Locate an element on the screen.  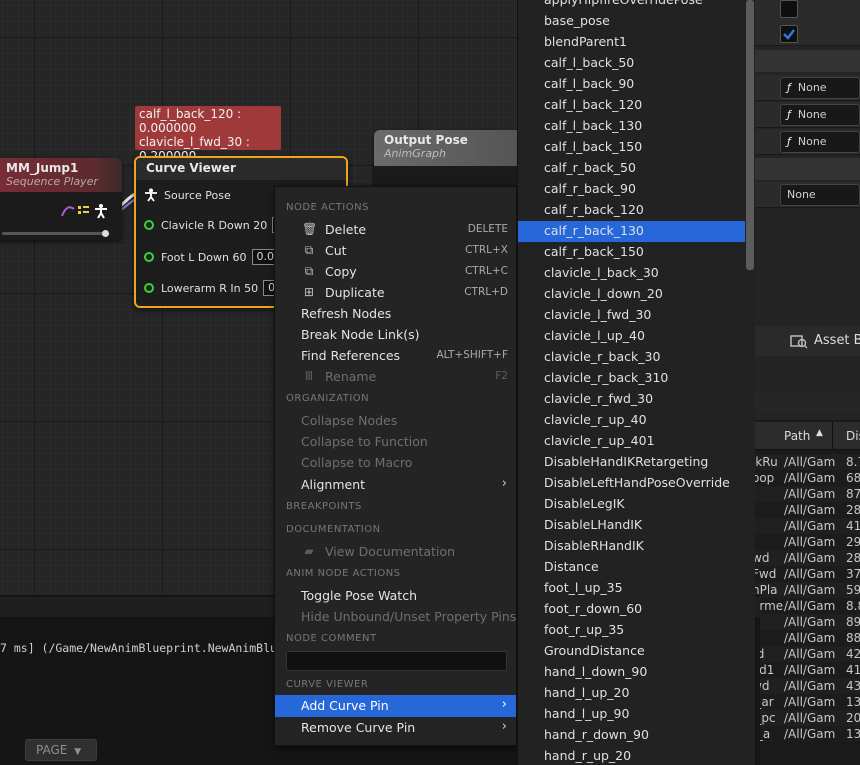
table-row: nPla/All/Gam 59 is located at coordinates (806, 590).